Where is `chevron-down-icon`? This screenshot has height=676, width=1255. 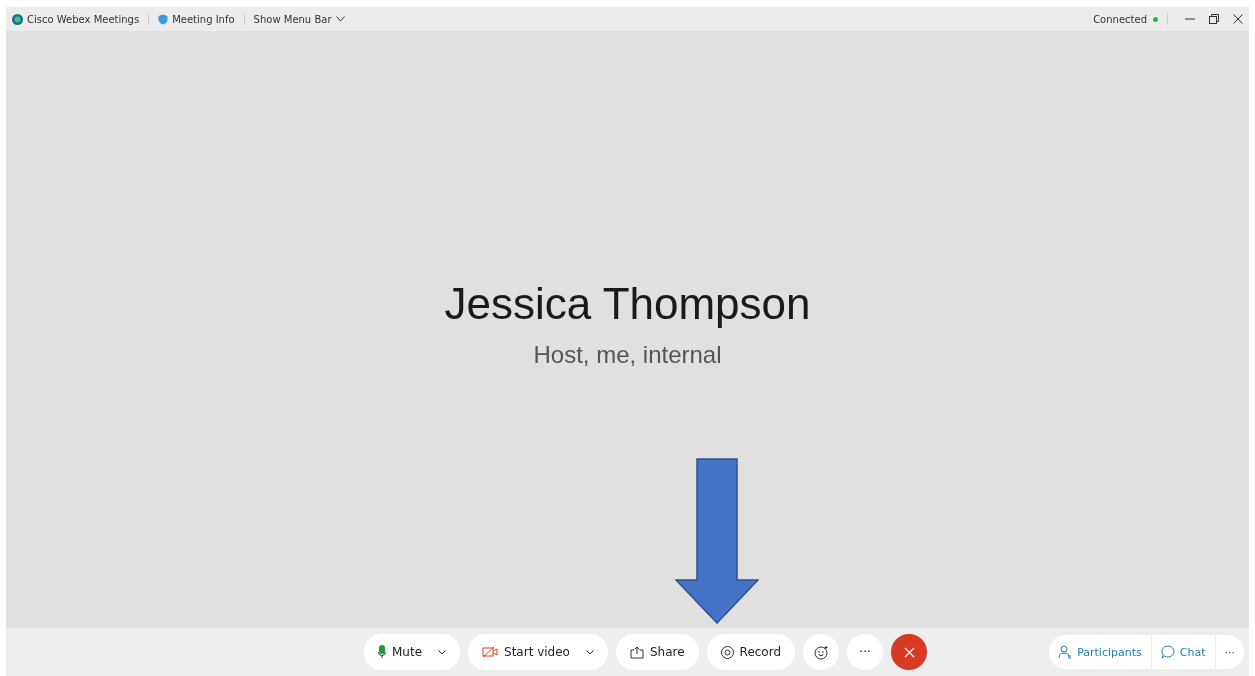 chevron-down-icon is located at coordinates (340, 19).